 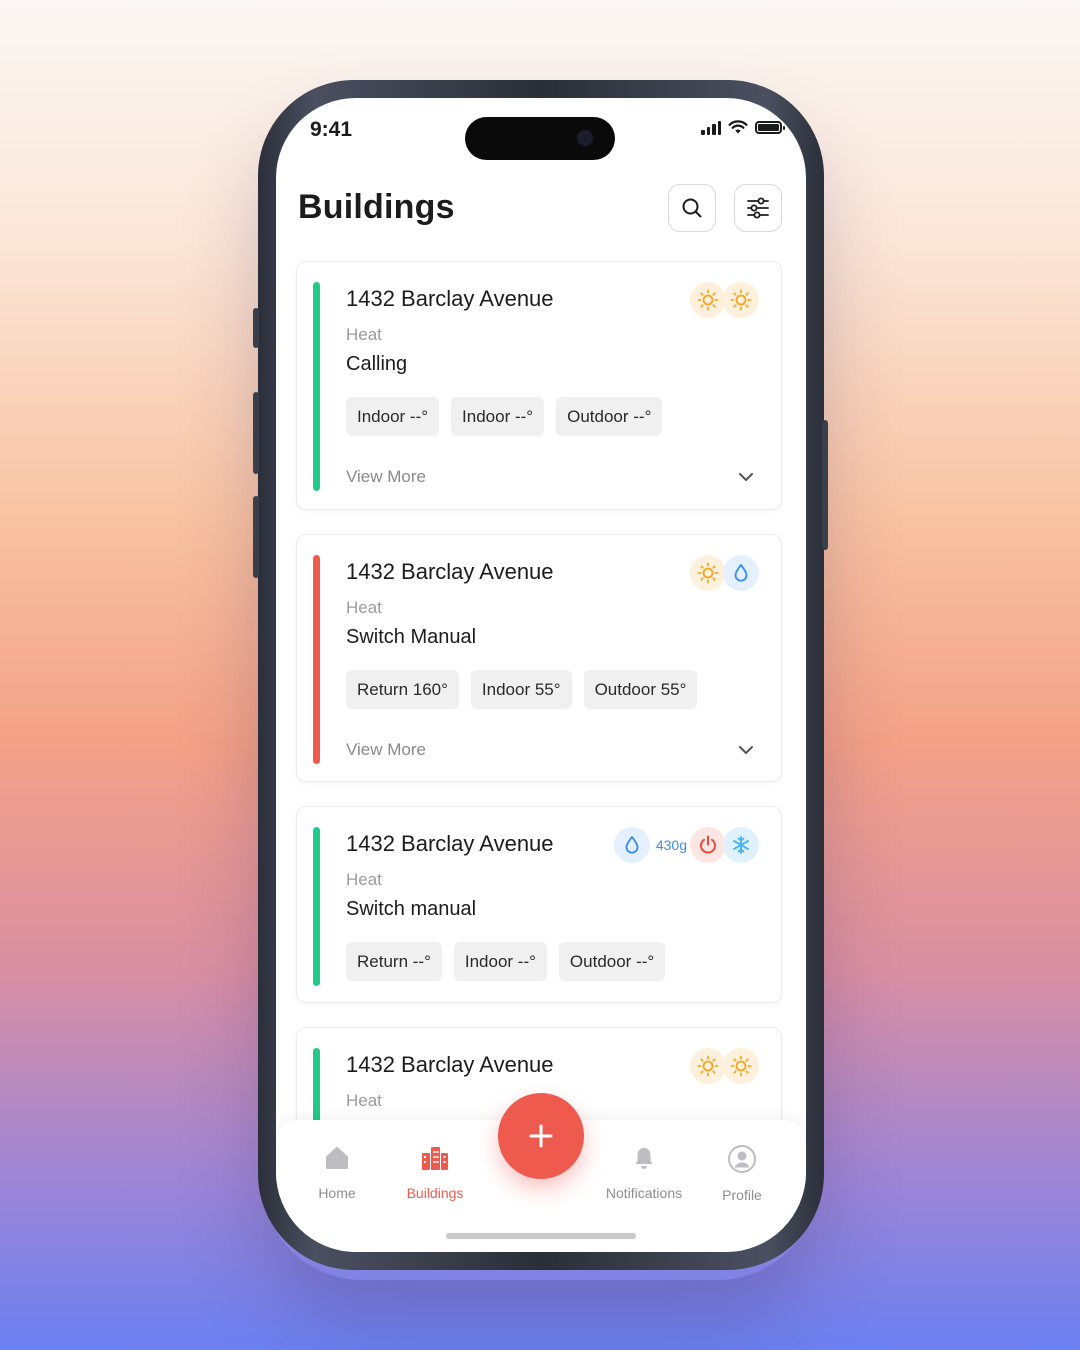 I want to click on tab-home: Home, so click(x=337, y=1172).